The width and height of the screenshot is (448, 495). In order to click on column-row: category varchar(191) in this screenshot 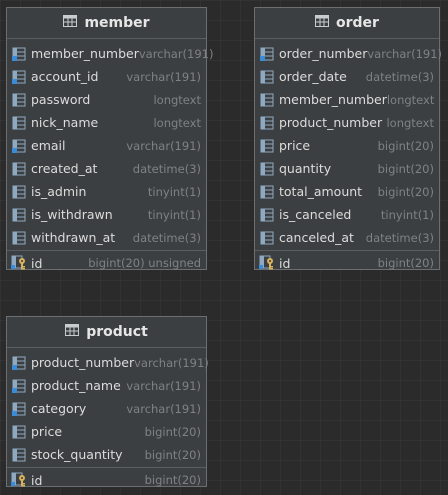, I will do `click(106, 408)`.